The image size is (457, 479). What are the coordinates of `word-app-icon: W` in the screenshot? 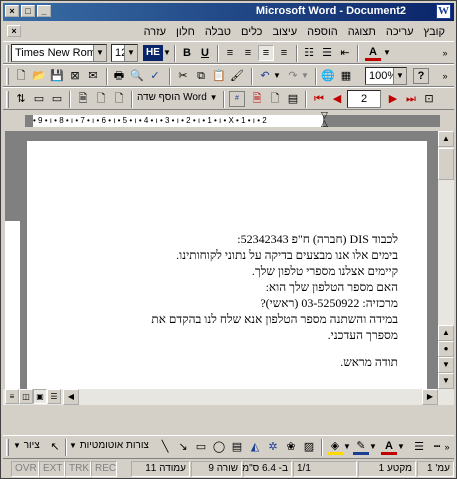 It's located at (443, 11).